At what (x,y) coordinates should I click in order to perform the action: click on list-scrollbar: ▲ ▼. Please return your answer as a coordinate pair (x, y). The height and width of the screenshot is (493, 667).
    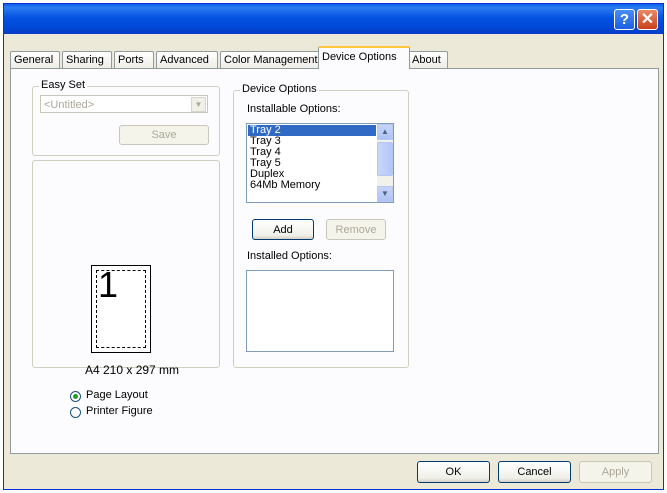
    Looking at the image, I should click on (385, 163).